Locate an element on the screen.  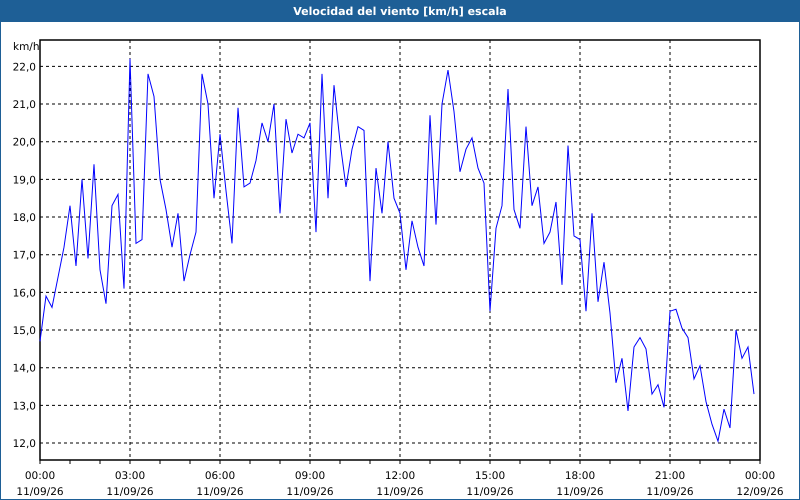
y-tick-label: 12,0 is located at coordinates (24, 444).